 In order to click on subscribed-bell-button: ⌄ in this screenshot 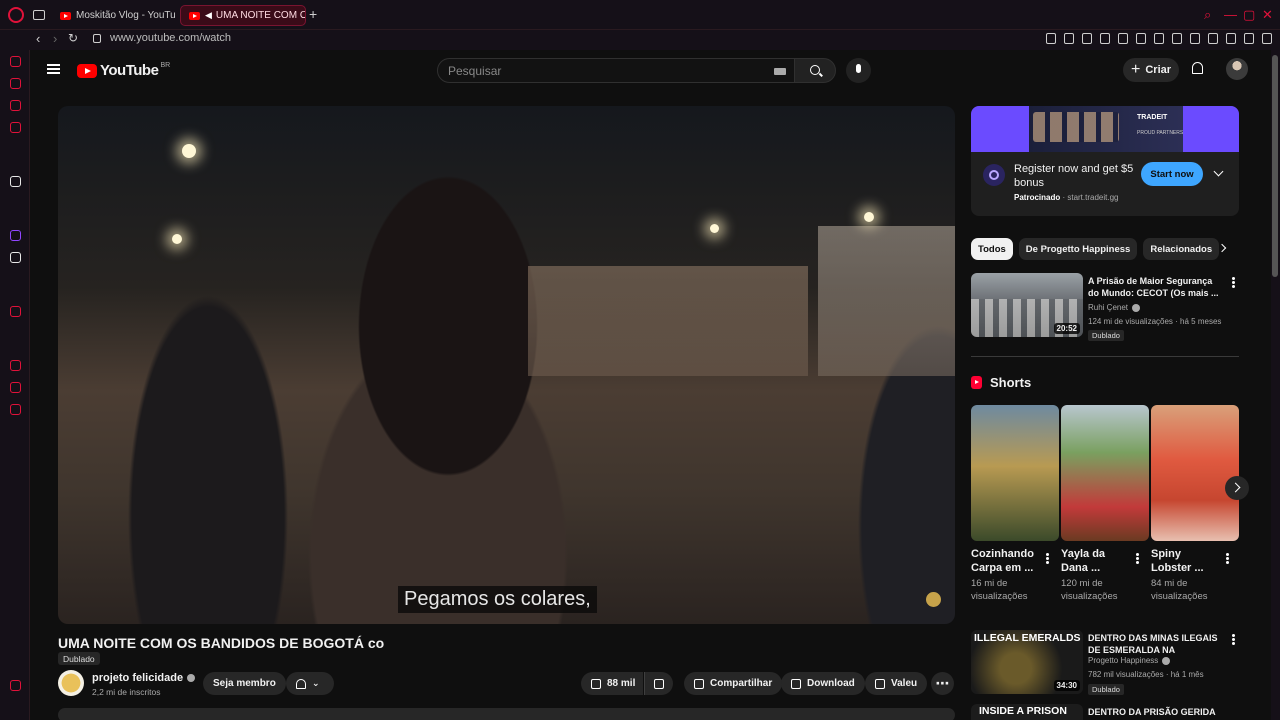, I will do `click(310, 683)`.